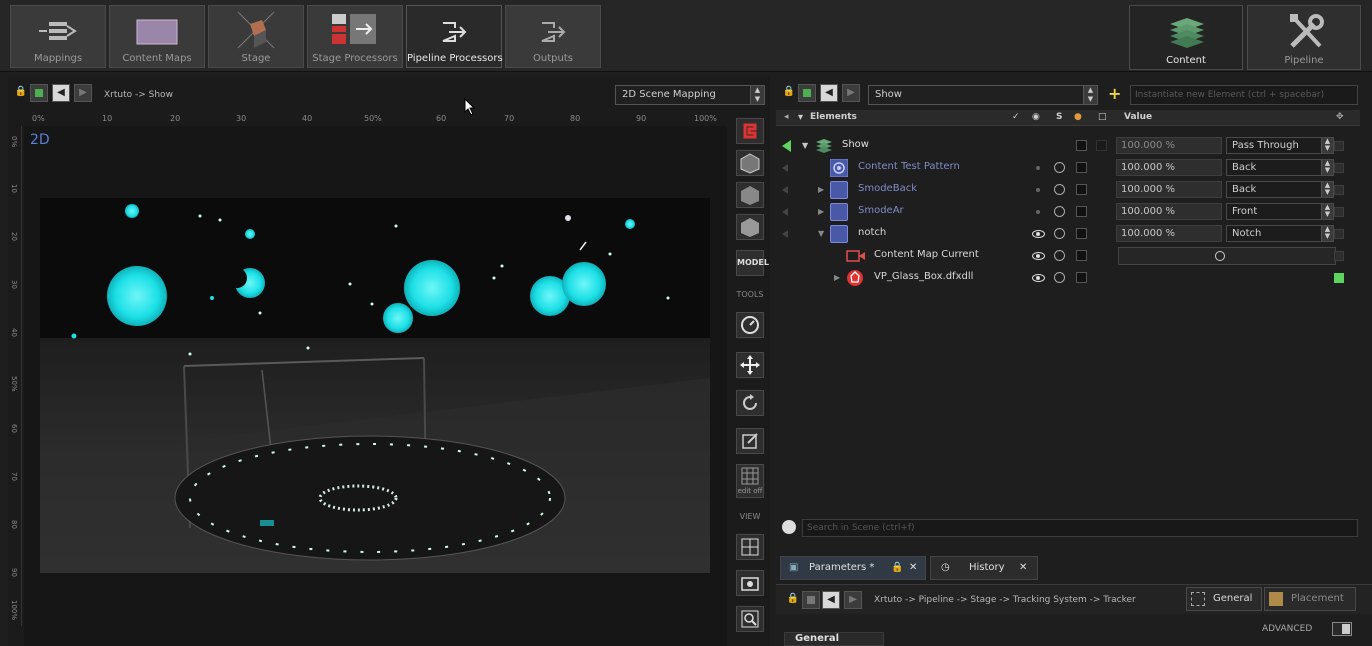  Describe the element at coordinates (750, 131) in the screenshot. I see `magnet-snap-button` at that location.